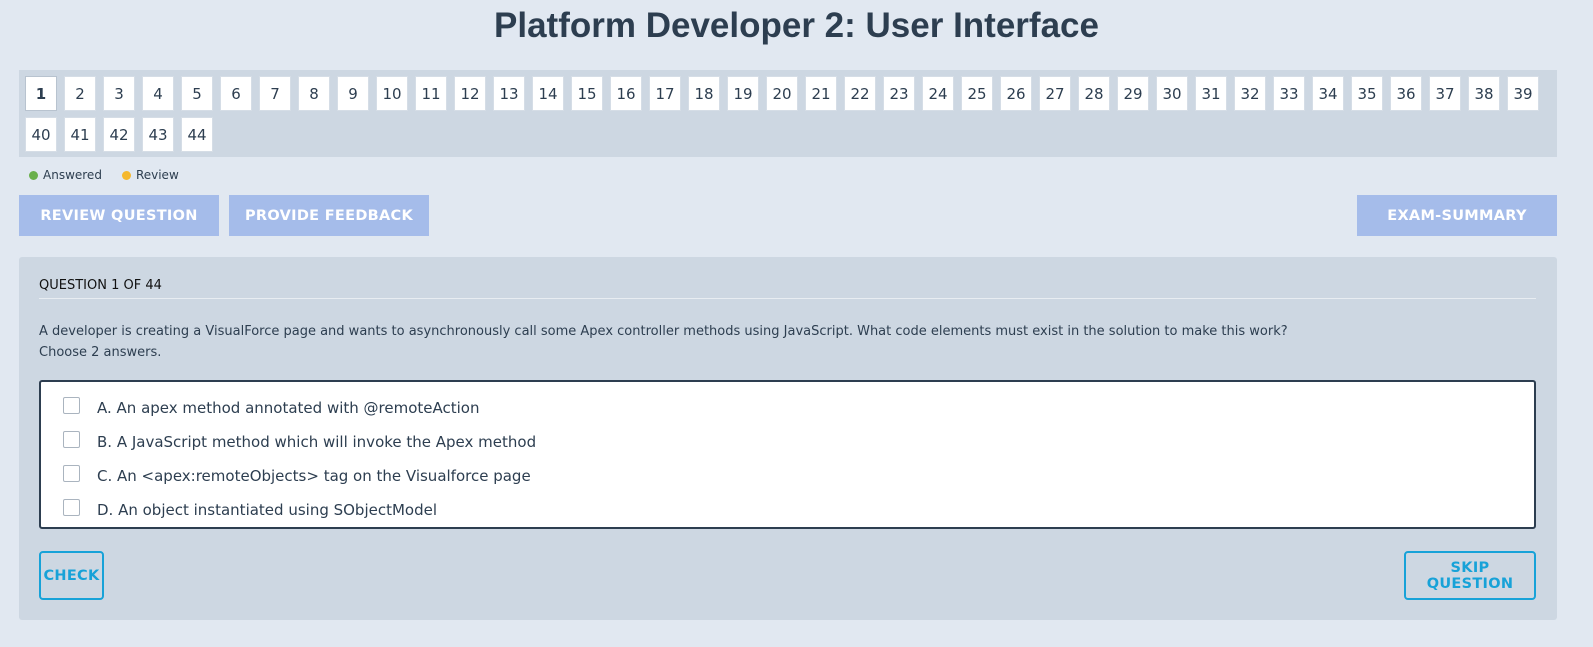 The image size is (1593, 647). What do you see at coordinates (197, 93) in the screenshot?
I see `question-nav-button-5: 5` at bounding box center [197, 93].